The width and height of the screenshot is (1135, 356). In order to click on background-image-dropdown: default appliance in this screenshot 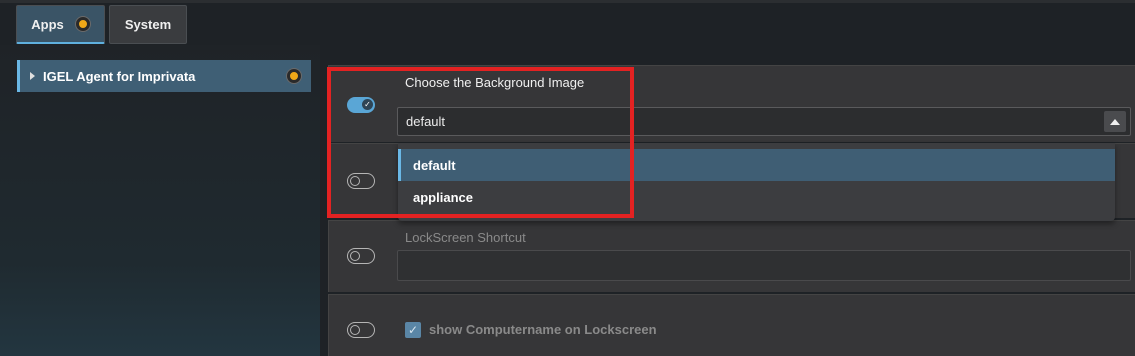, I will do `click(756, 182)`.